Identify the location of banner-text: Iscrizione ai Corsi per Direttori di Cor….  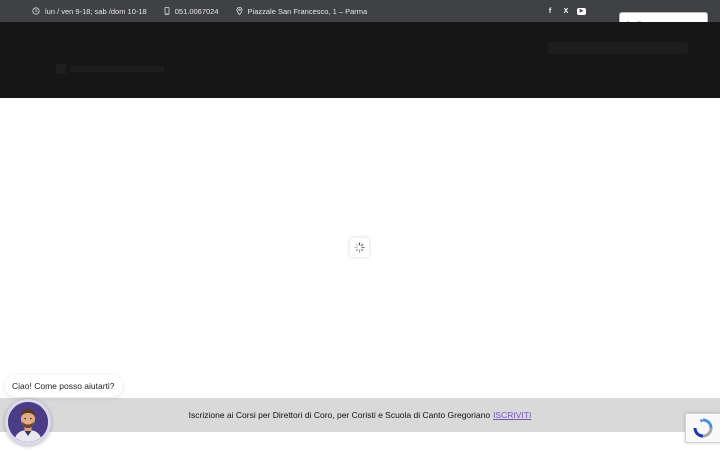
(339, 415).